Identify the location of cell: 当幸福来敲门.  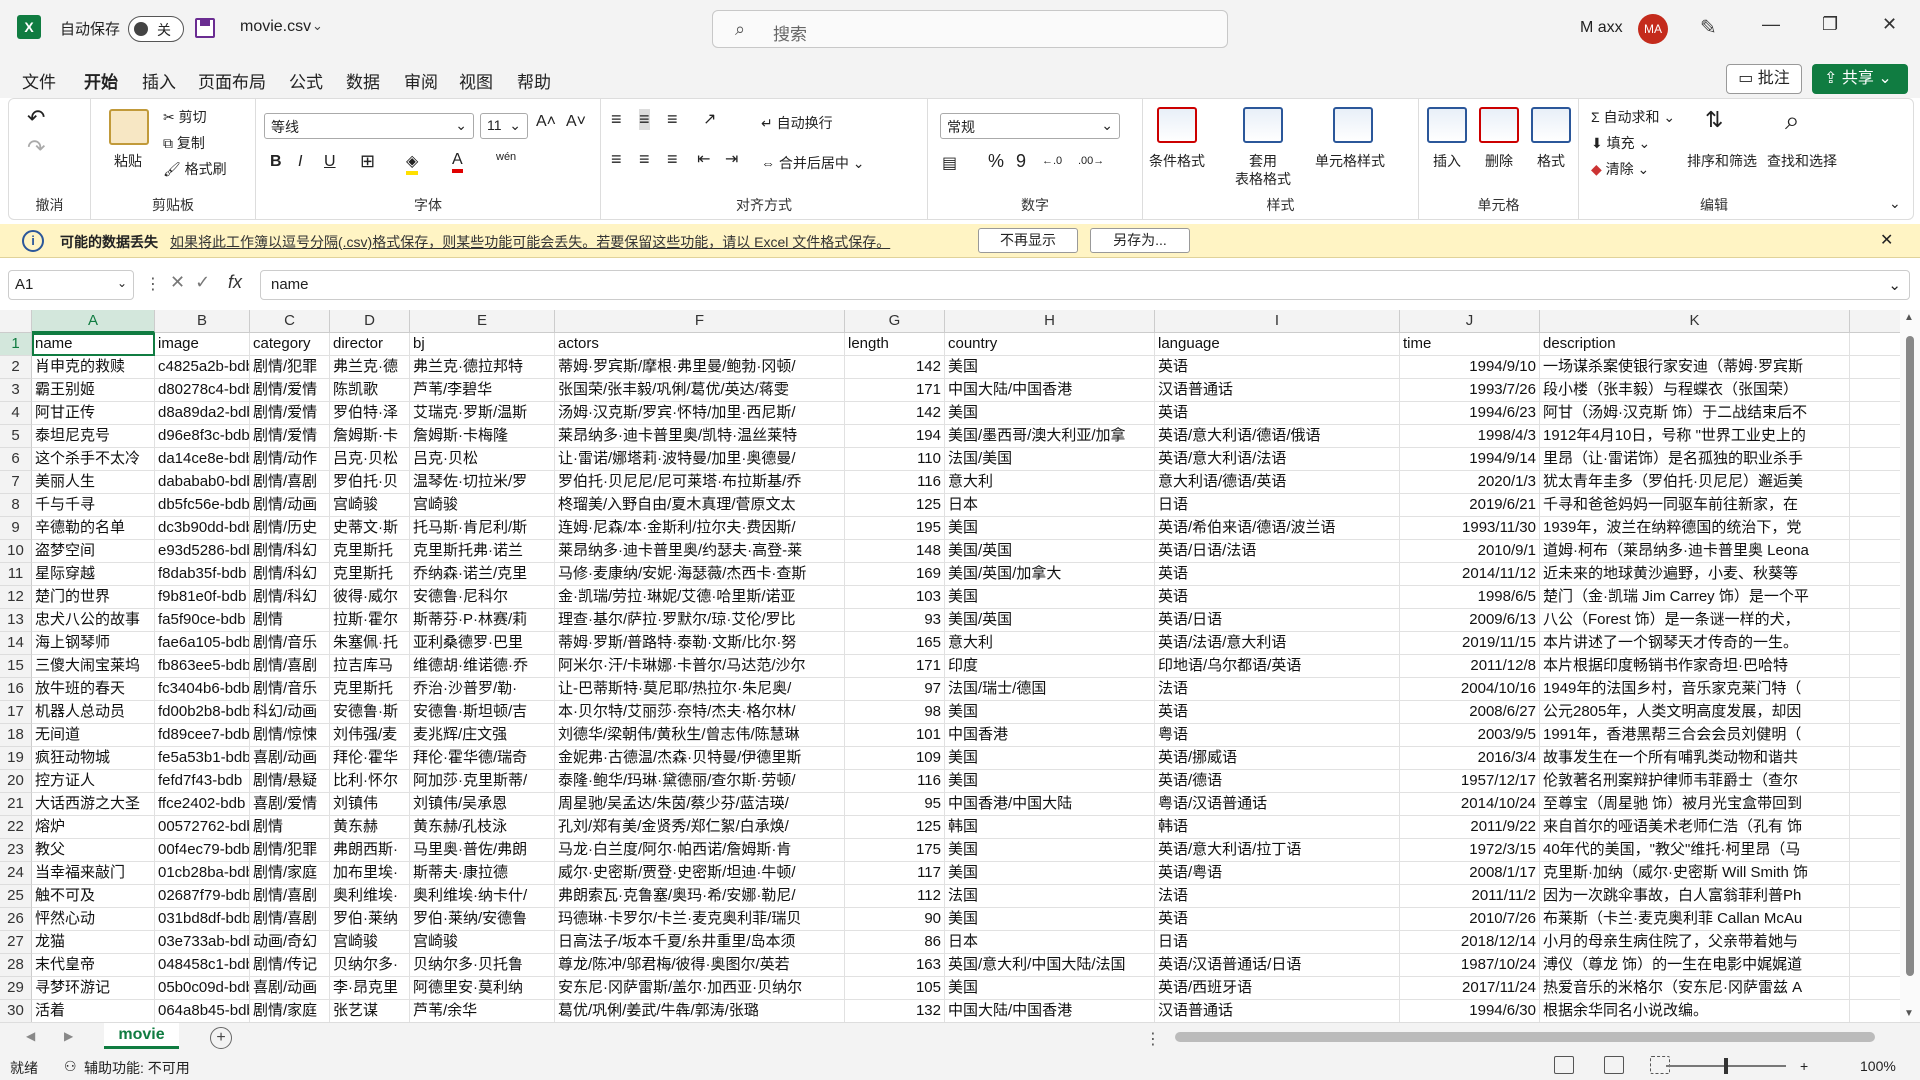
(93, 873).